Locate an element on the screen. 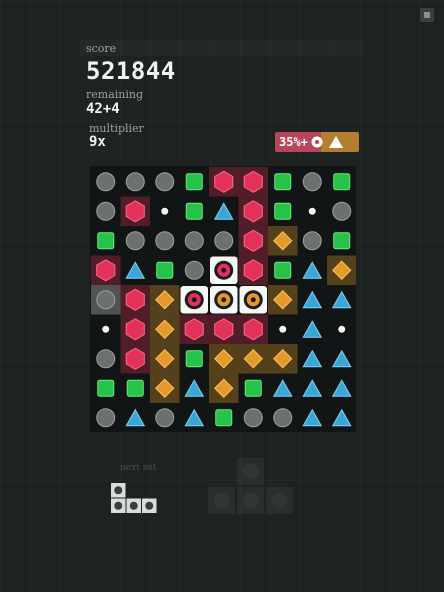 The width and height of the screenshot is (444, 592). next-piece-block is located at coordinates (118, 490).